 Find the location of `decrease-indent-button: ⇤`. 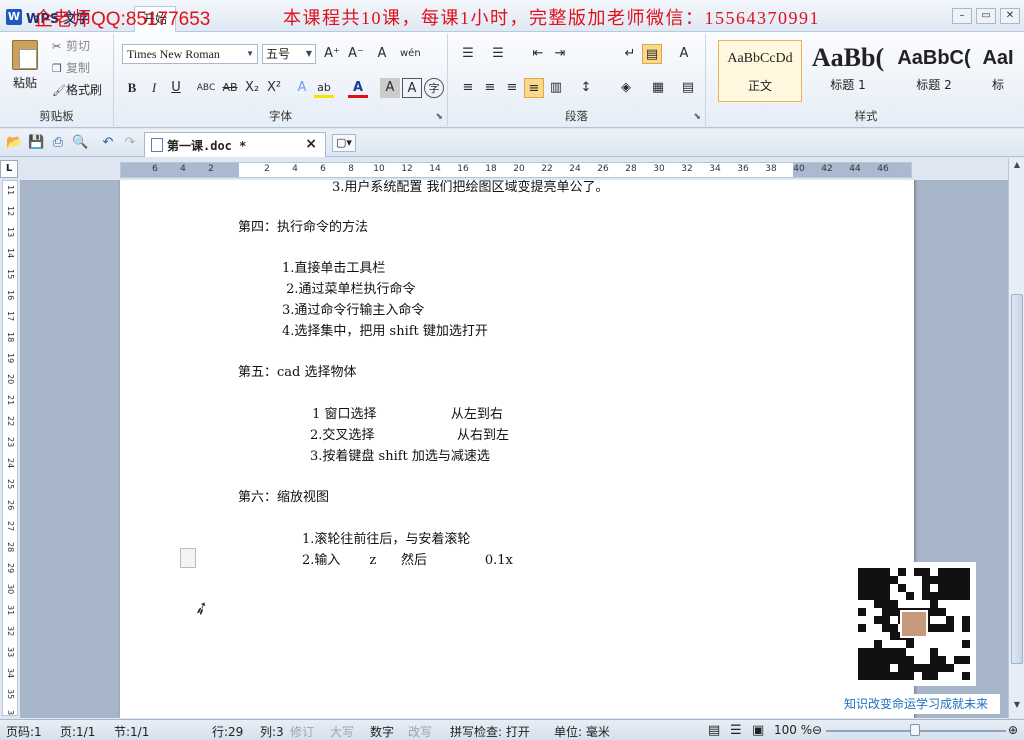

decrease-indent-button: ⇤ is located at coordinates (538, 54).